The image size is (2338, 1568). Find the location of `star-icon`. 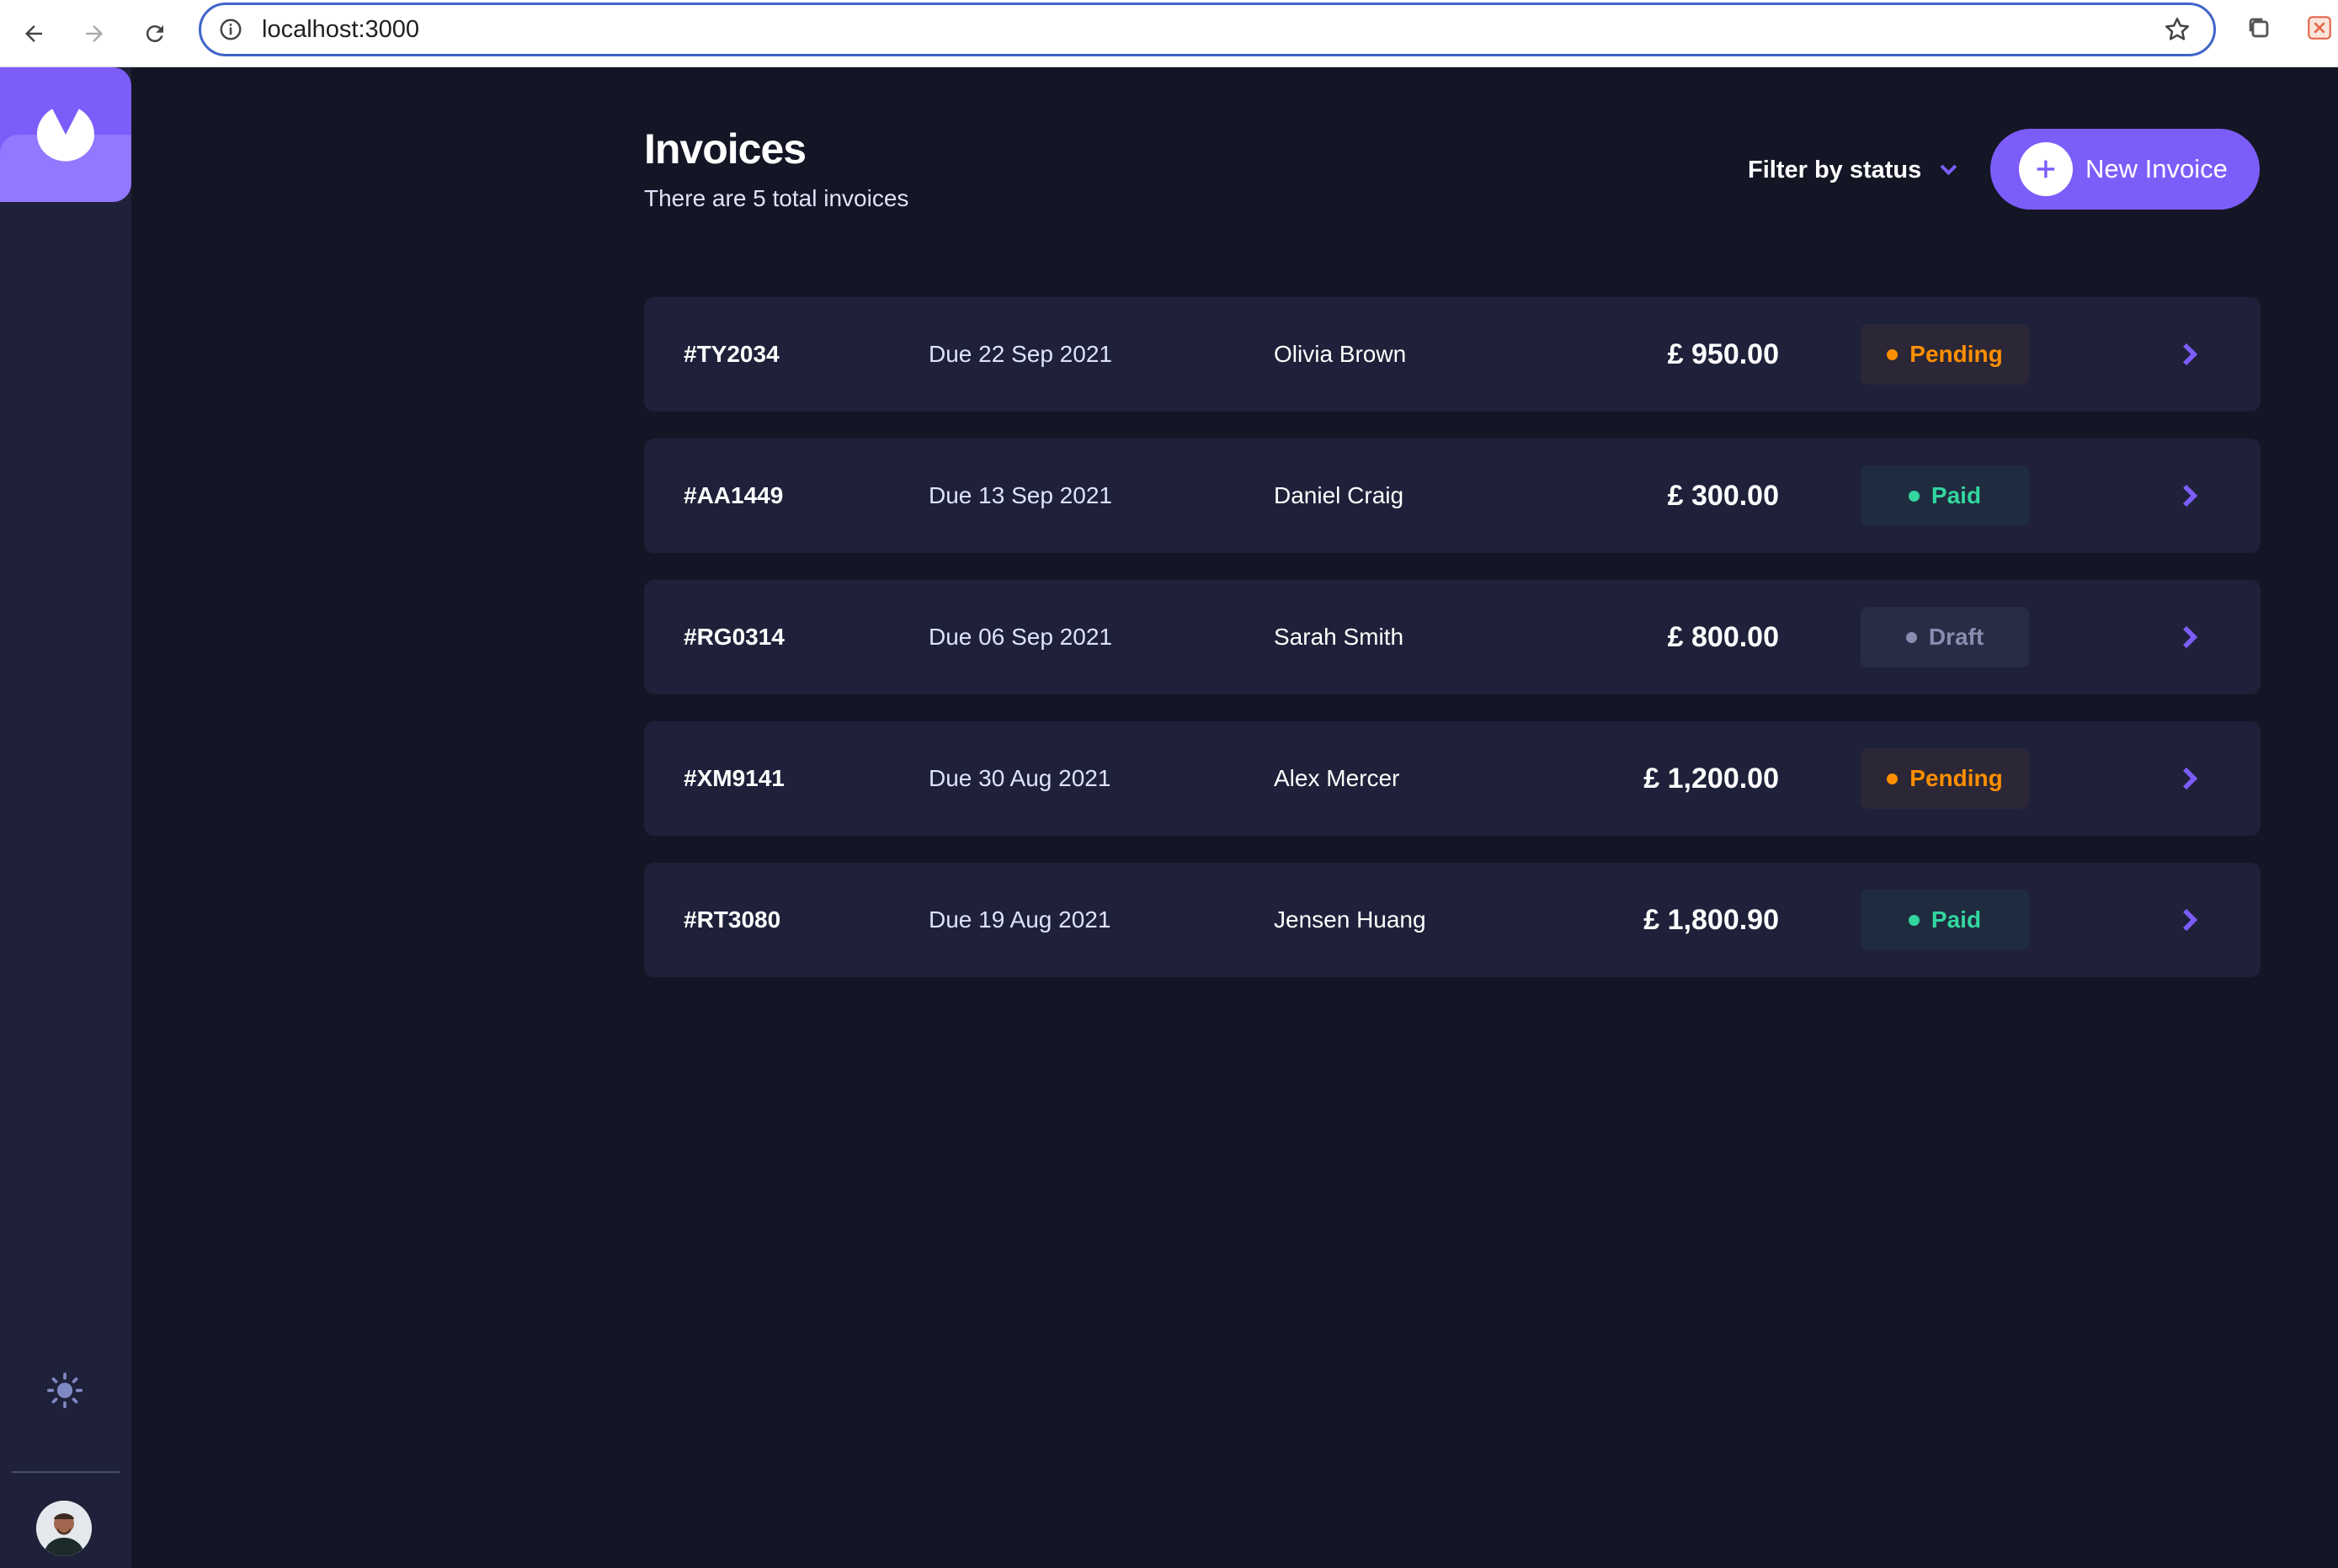

star-icon is located at coordinates (2177, 29).